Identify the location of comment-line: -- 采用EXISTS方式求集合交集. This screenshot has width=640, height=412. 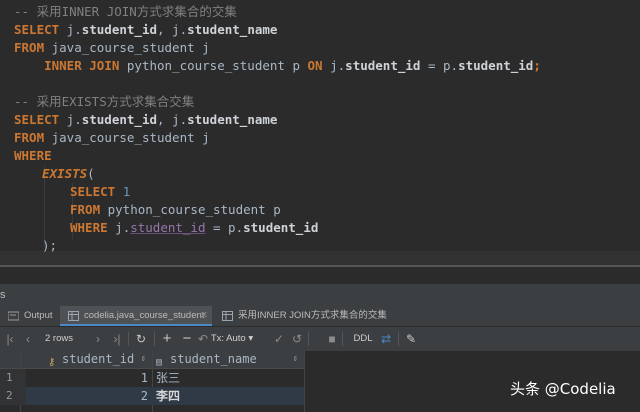
(104, 101).